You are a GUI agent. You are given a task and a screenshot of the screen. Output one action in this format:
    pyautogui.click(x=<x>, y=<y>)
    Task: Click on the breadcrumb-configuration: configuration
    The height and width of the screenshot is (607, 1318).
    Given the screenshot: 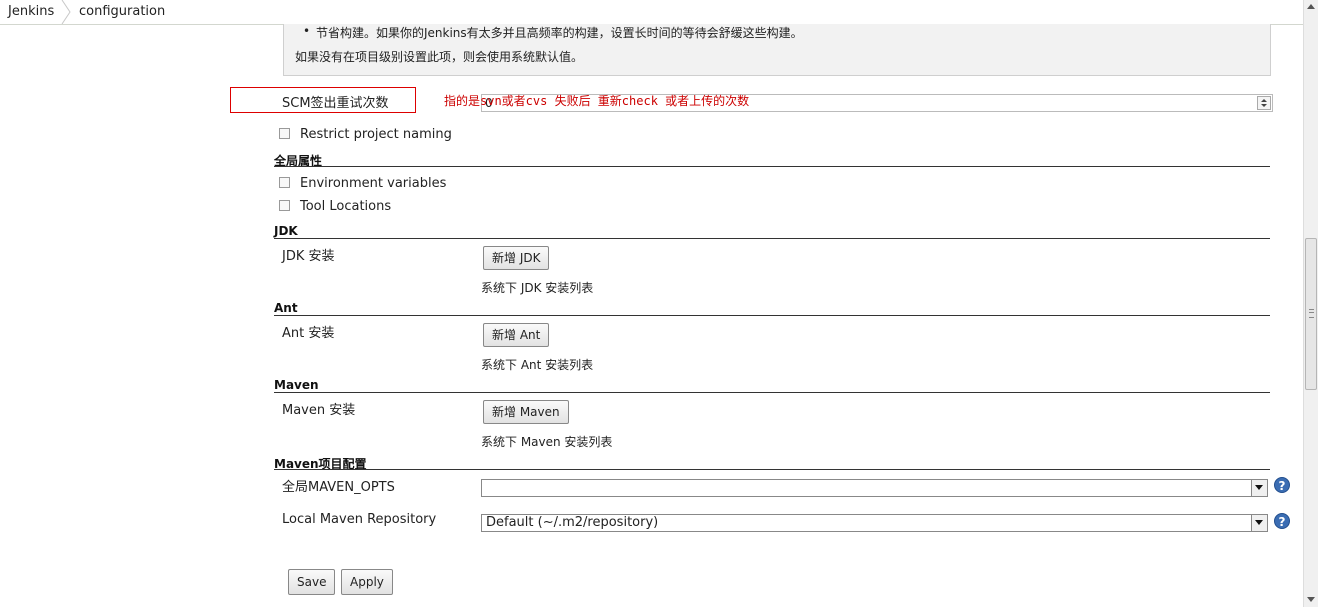 What is the action you would take?
    pyautogui.click(x=122, y=12)
    